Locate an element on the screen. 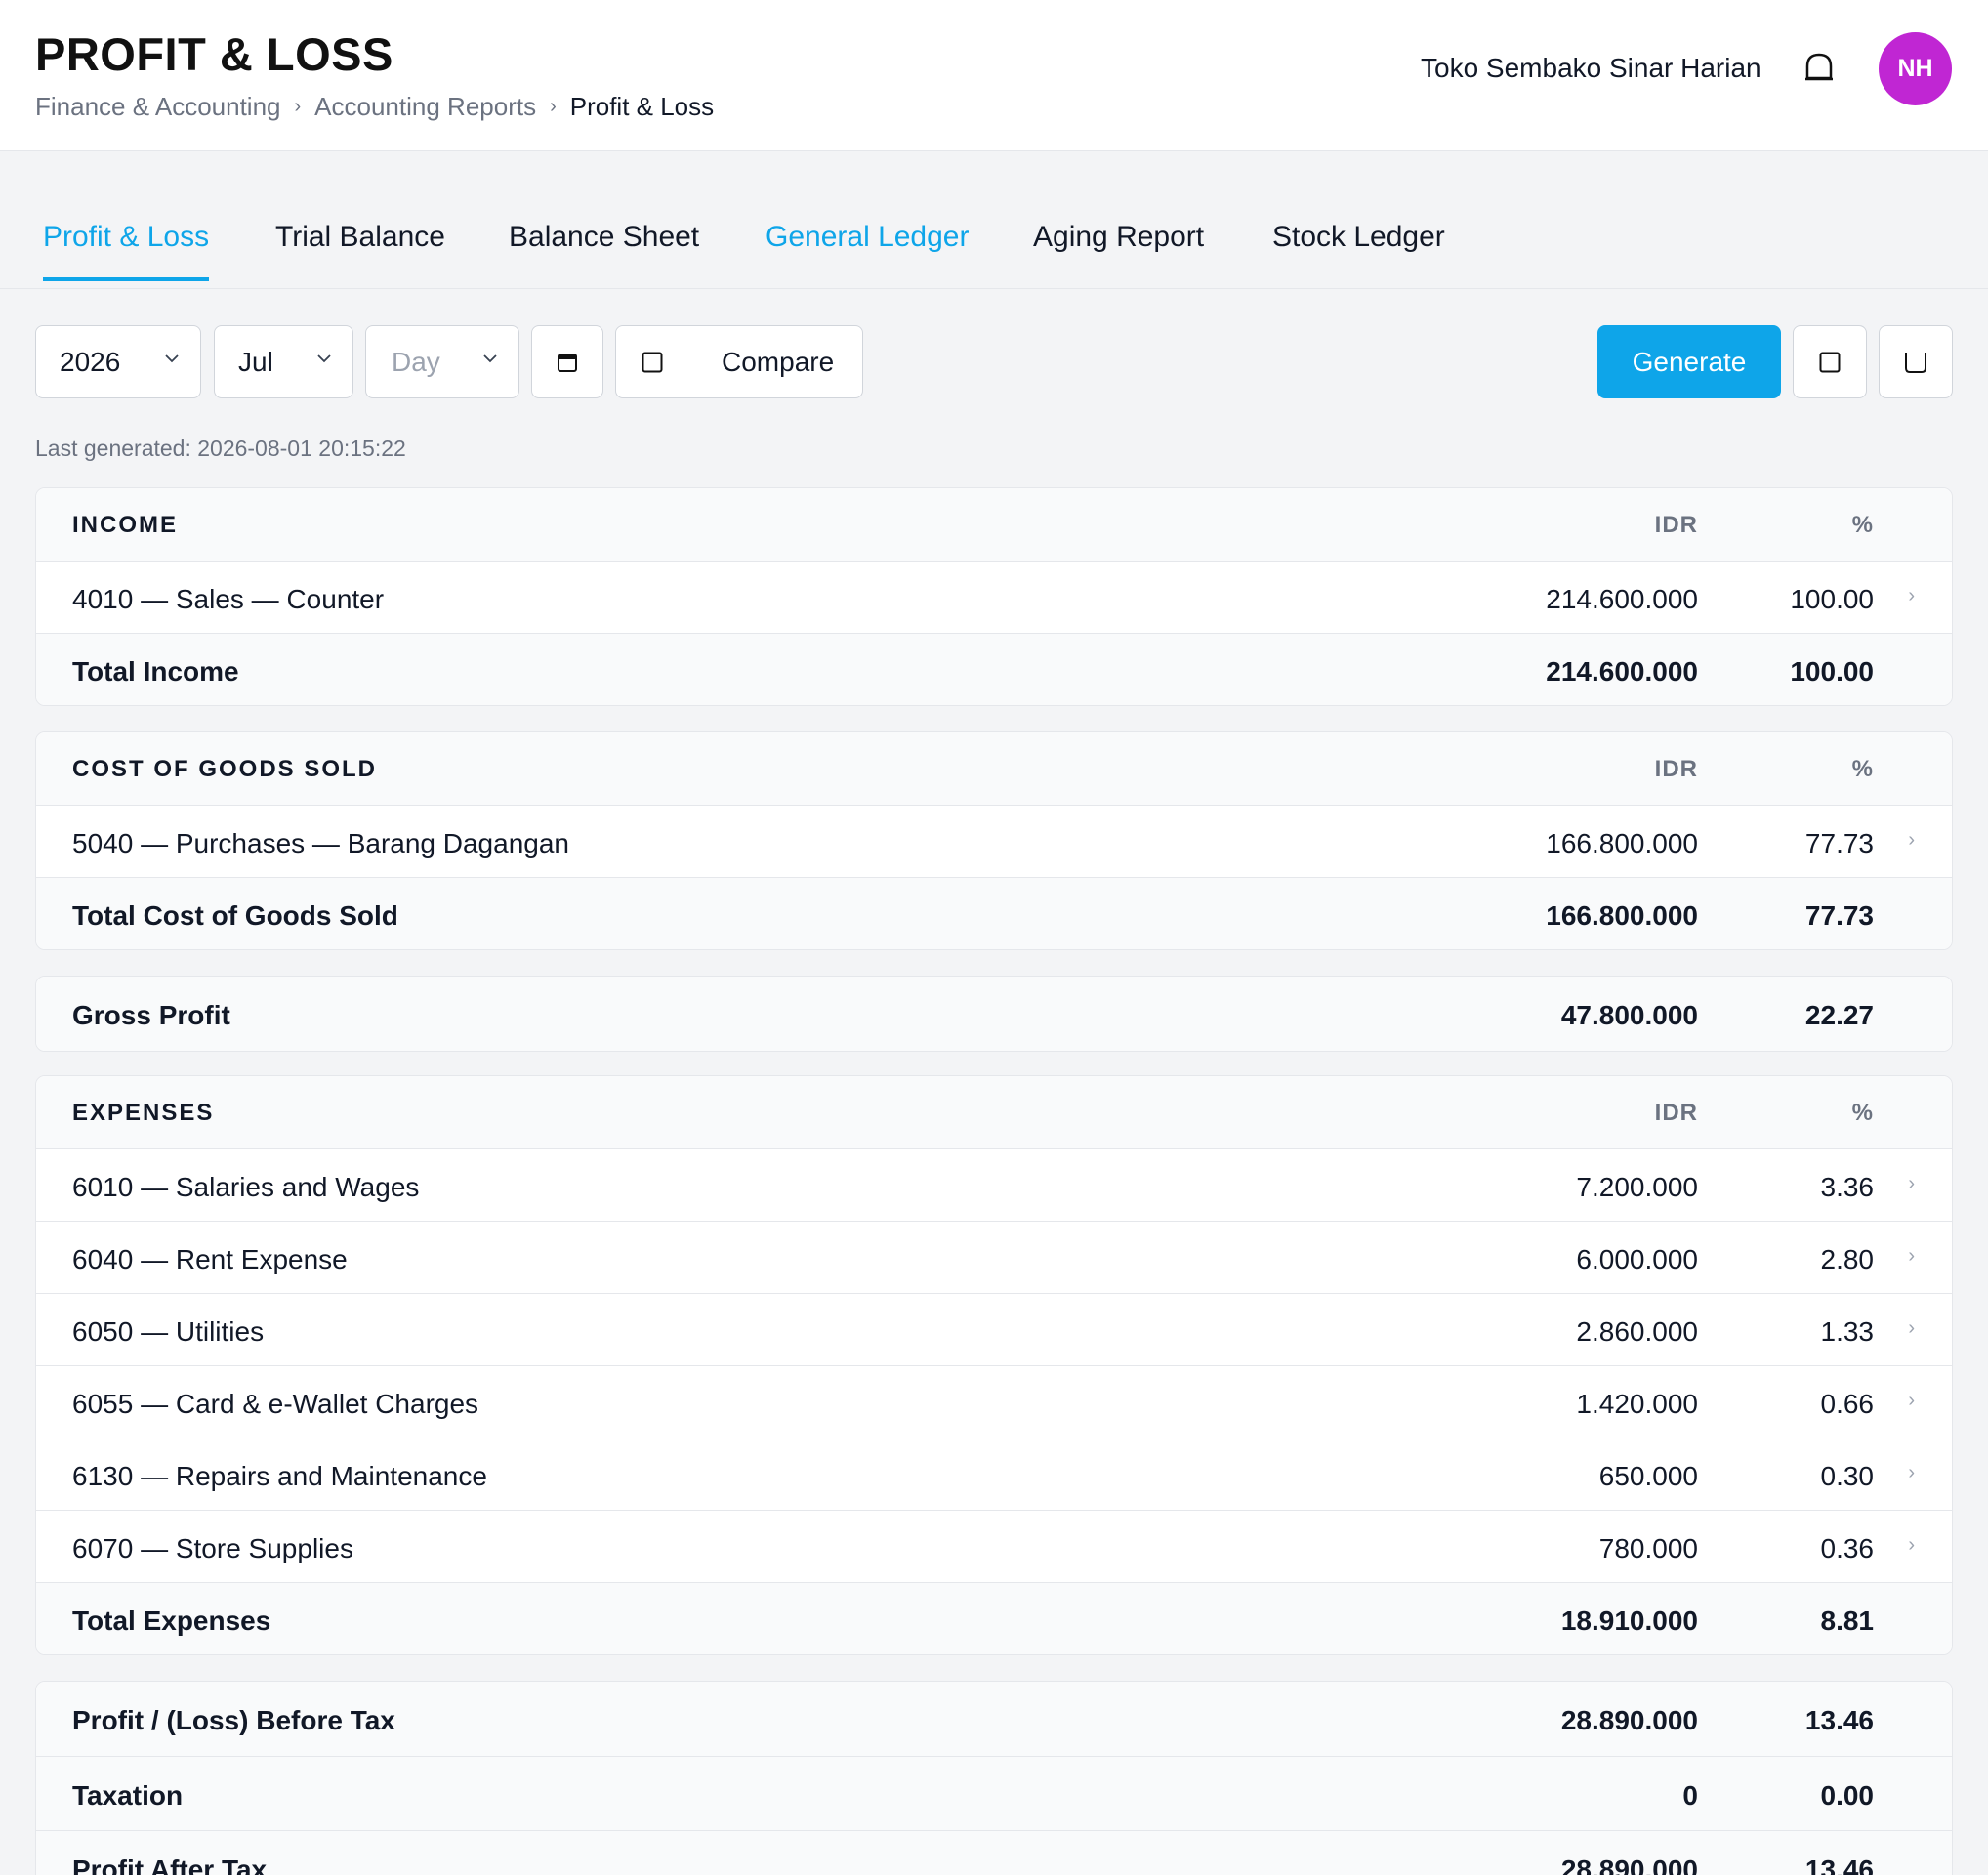 The width and height of the screenshot is (1988, 1875). gross-profit-section: Gross Profit 47.800.000 22.27 is located at coordinates (994, 1014).